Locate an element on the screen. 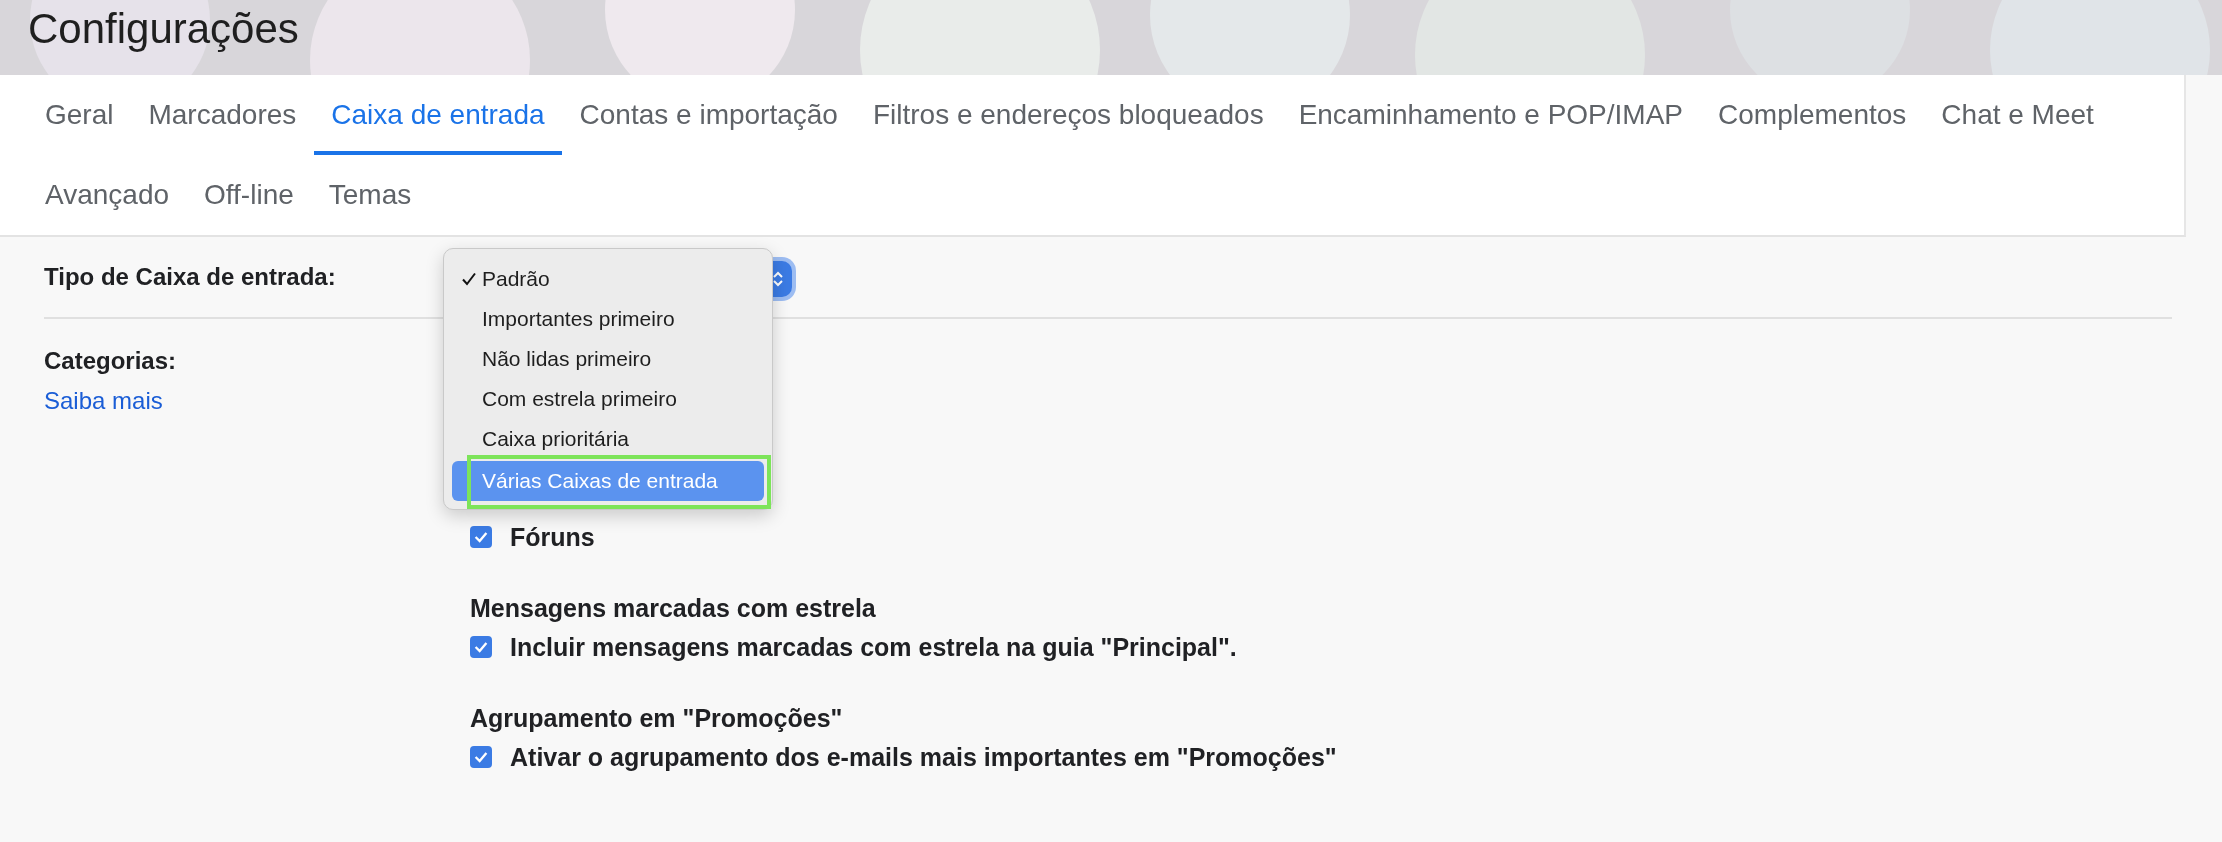 This screenshot has width=2222, height=842. settings-tab: Complementos is located at coordinates (1812, 115).